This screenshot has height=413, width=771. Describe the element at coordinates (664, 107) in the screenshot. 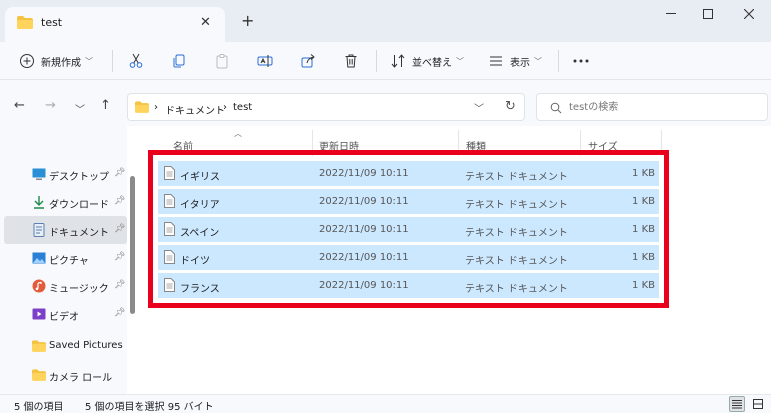

I see `search-input` at that location.